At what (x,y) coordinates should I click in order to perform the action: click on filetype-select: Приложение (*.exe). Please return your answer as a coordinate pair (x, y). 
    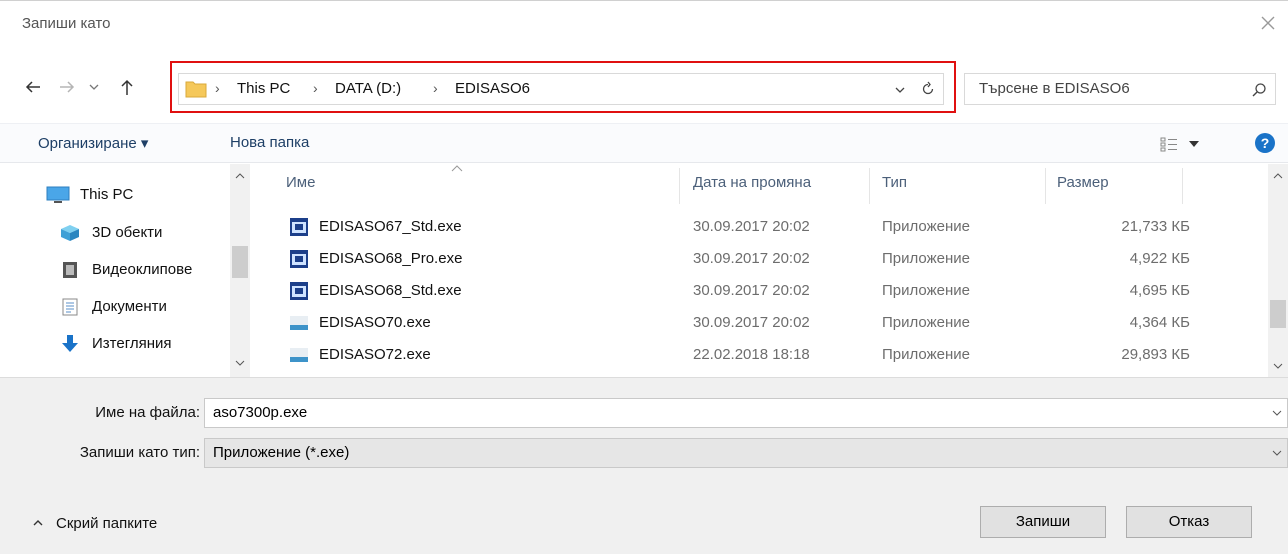
    Looking at the image, I should click on (746, 453).